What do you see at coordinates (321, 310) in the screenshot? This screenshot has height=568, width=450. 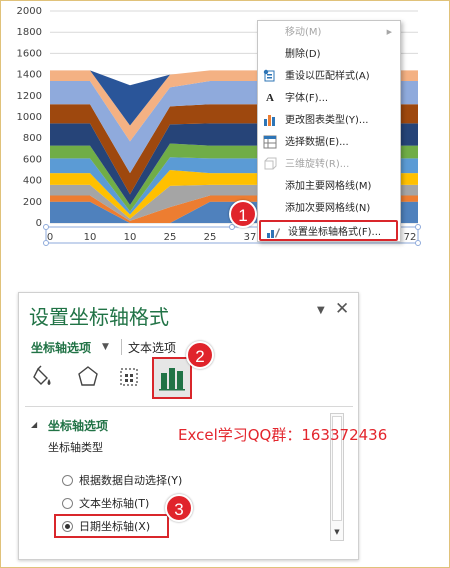 I see `pane-options-dropdown-icon: ▼` at bounding box center [321, 310].